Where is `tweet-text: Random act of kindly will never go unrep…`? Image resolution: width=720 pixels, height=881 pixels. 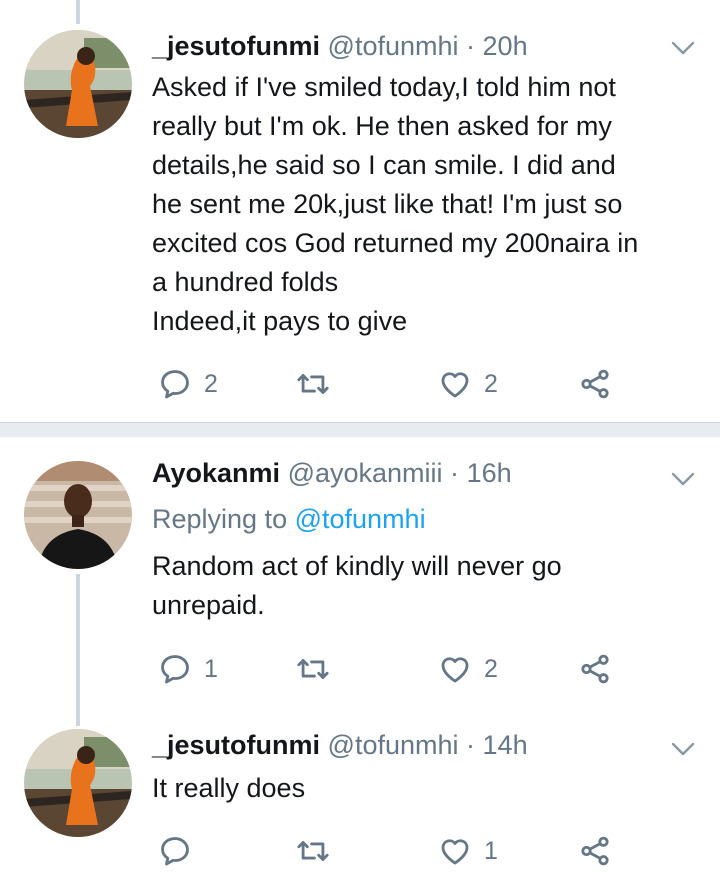 tweet-text: Random act of kindly will never go unrep… is located at coordinates (357, 585).